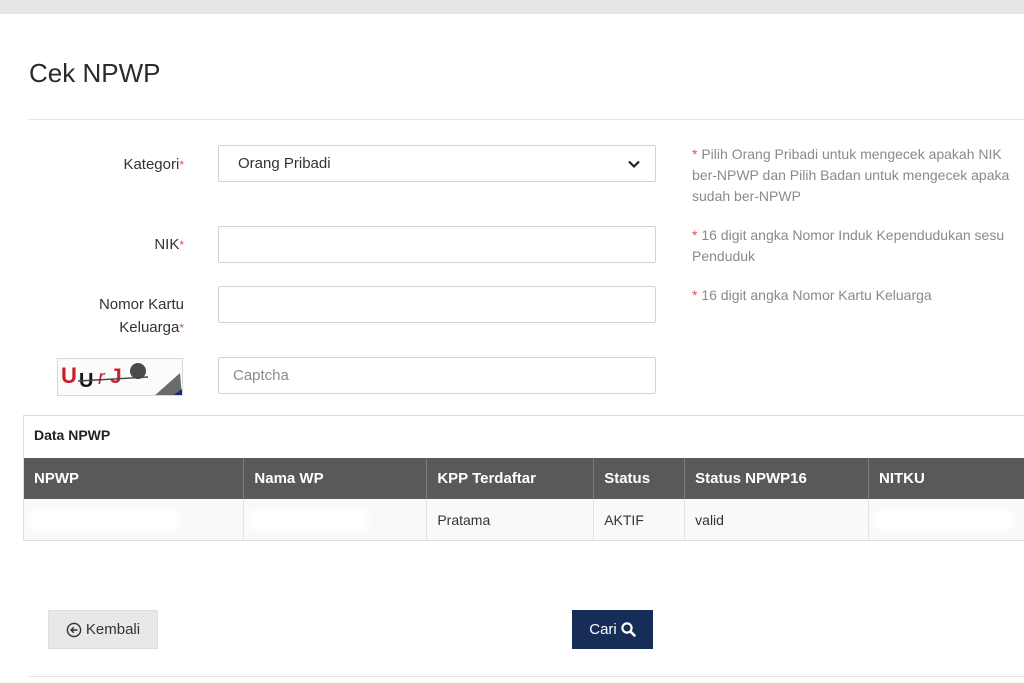 This screenshot has width=1024, height=683. I want to click on browser-top-strip, so click(512, 7).